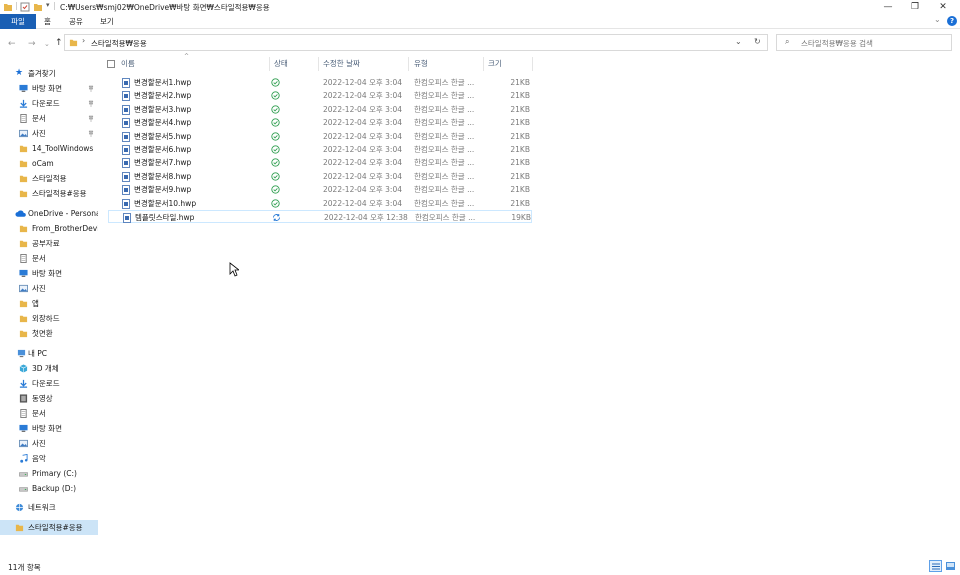 The height and width of the screenshot is (575, 960). I want to click on sidebar-item: 음악, so click(49, 458).